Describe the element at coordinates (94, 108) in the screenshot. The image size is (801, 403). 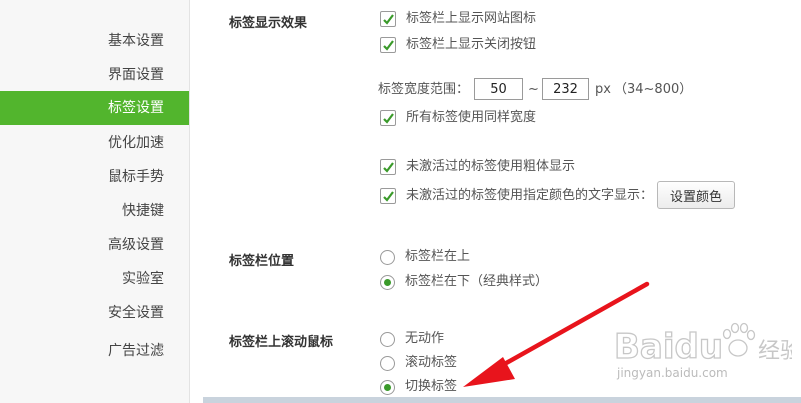
I see `sidebar-item-tabs: 标签设置` at that location.